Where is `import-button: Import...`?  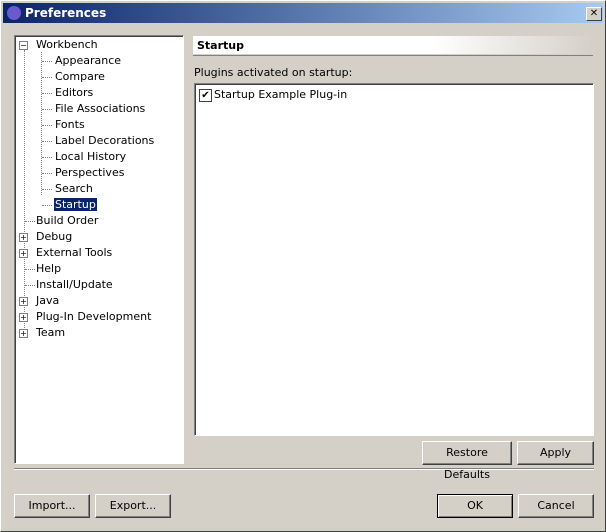 import-button: Import... is located at coordinates (52, 506).